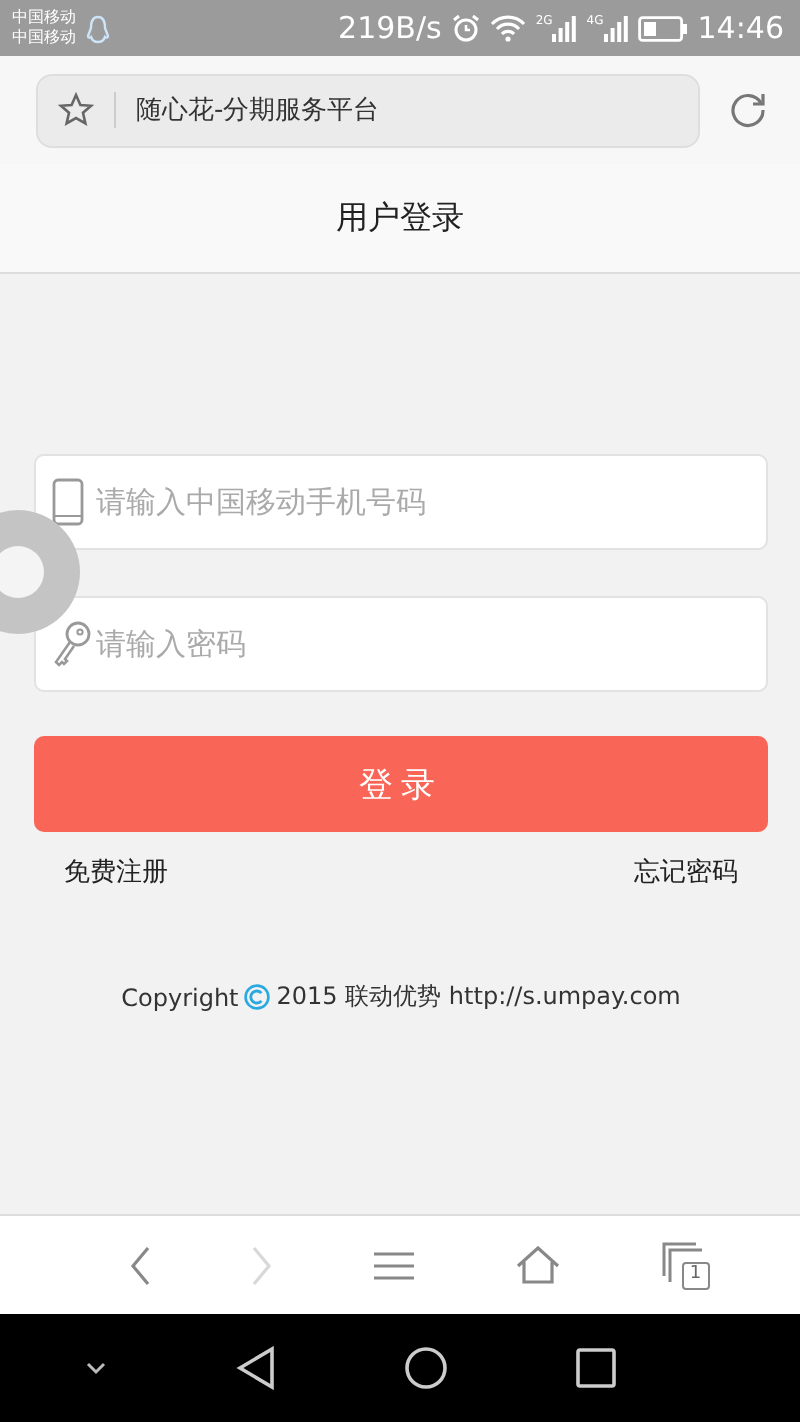 The image size is (800, 1422). I want to click on network-speed: 219B/s, so click(390, 28).